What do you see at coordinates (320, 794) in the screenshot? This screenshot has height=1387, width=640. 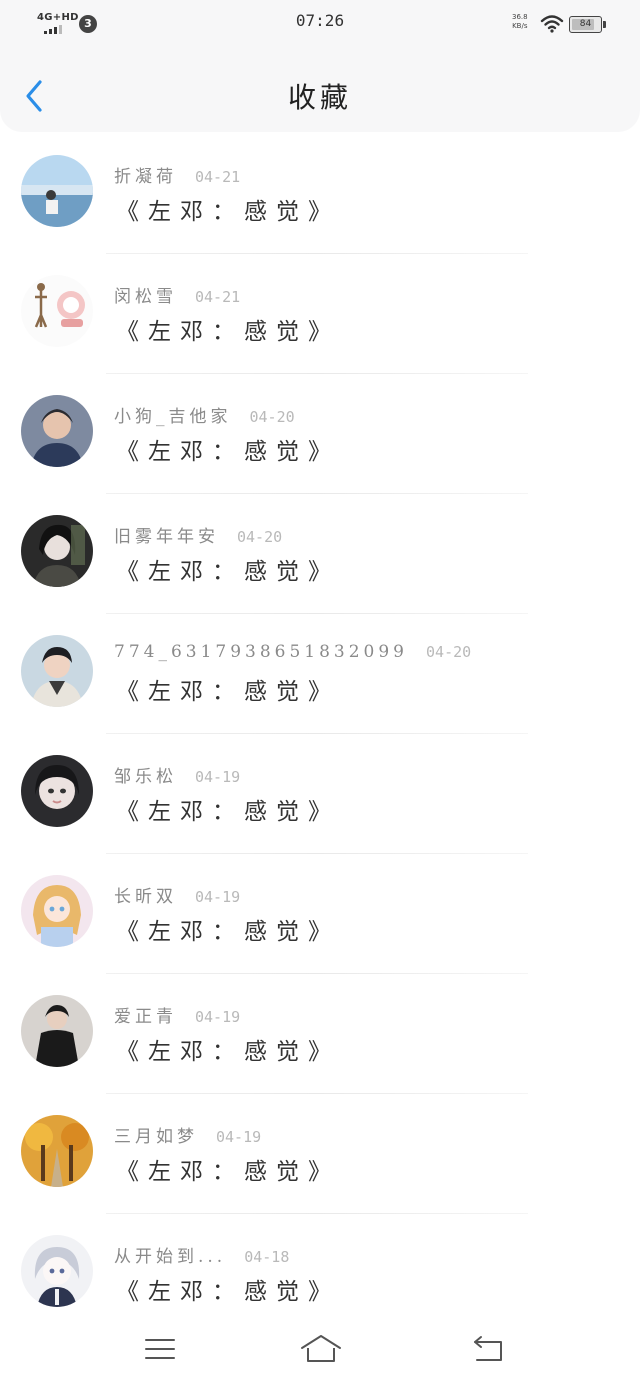 I see `favorite-item: 邹乐松 04-19 《左邓：感觉》` at bounding box center [320, 794].